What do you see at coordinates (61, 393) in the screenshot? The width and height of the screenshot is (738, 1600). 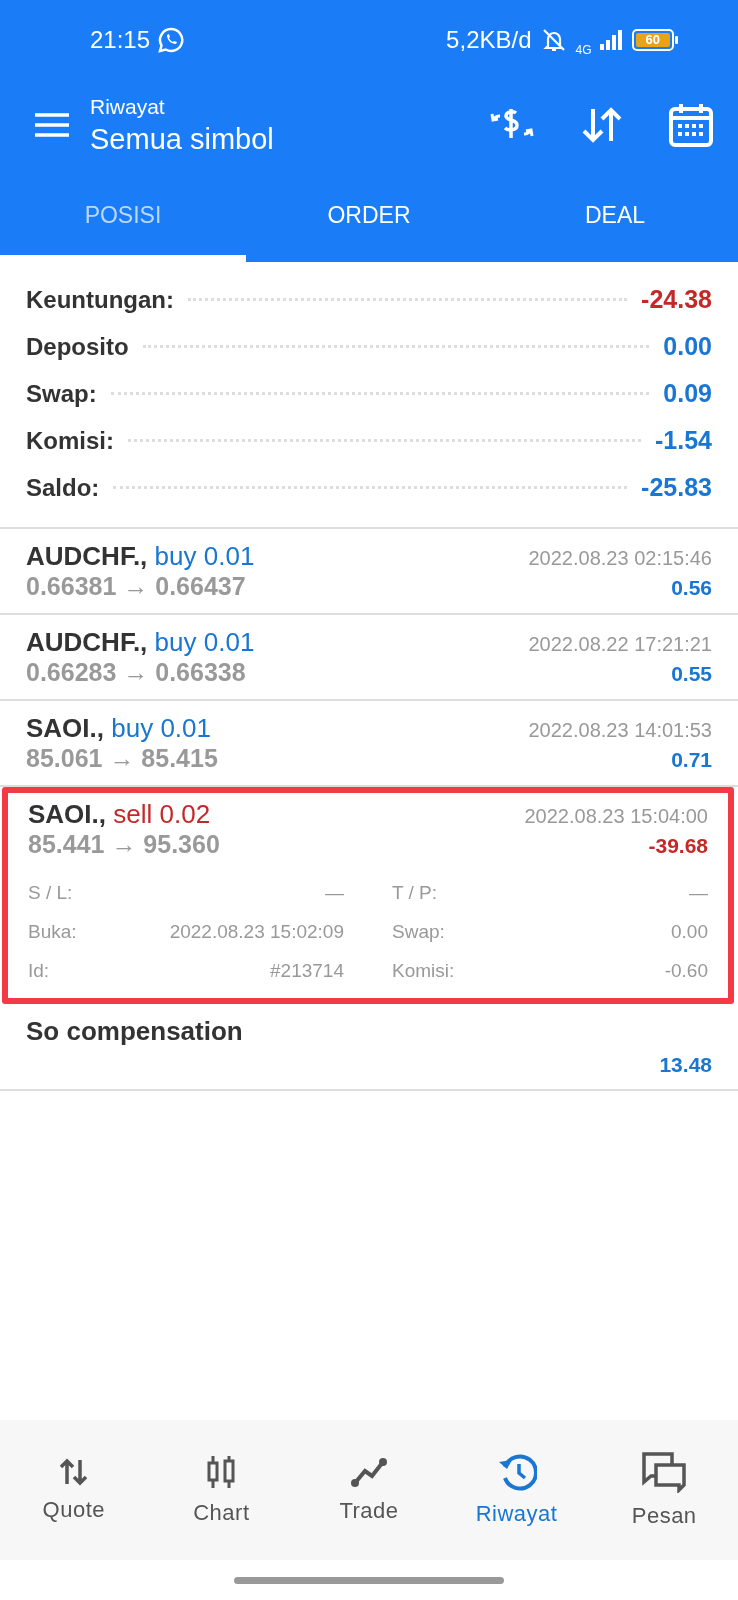 I see `summary-label: Swap:` at bounding box center [61, 393].